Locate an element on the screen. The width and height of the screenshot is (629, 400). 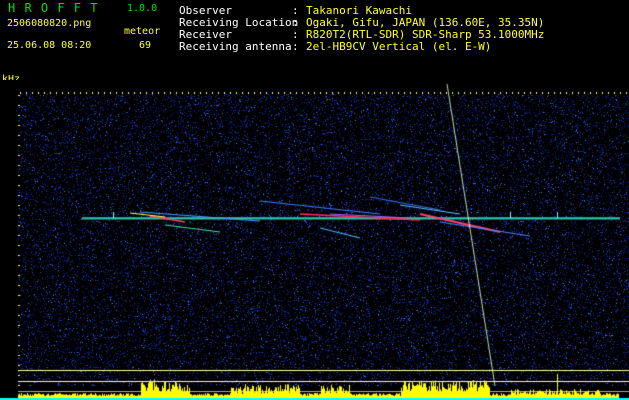
file-name: 2506080820.png is located at coordinates (49, 23).